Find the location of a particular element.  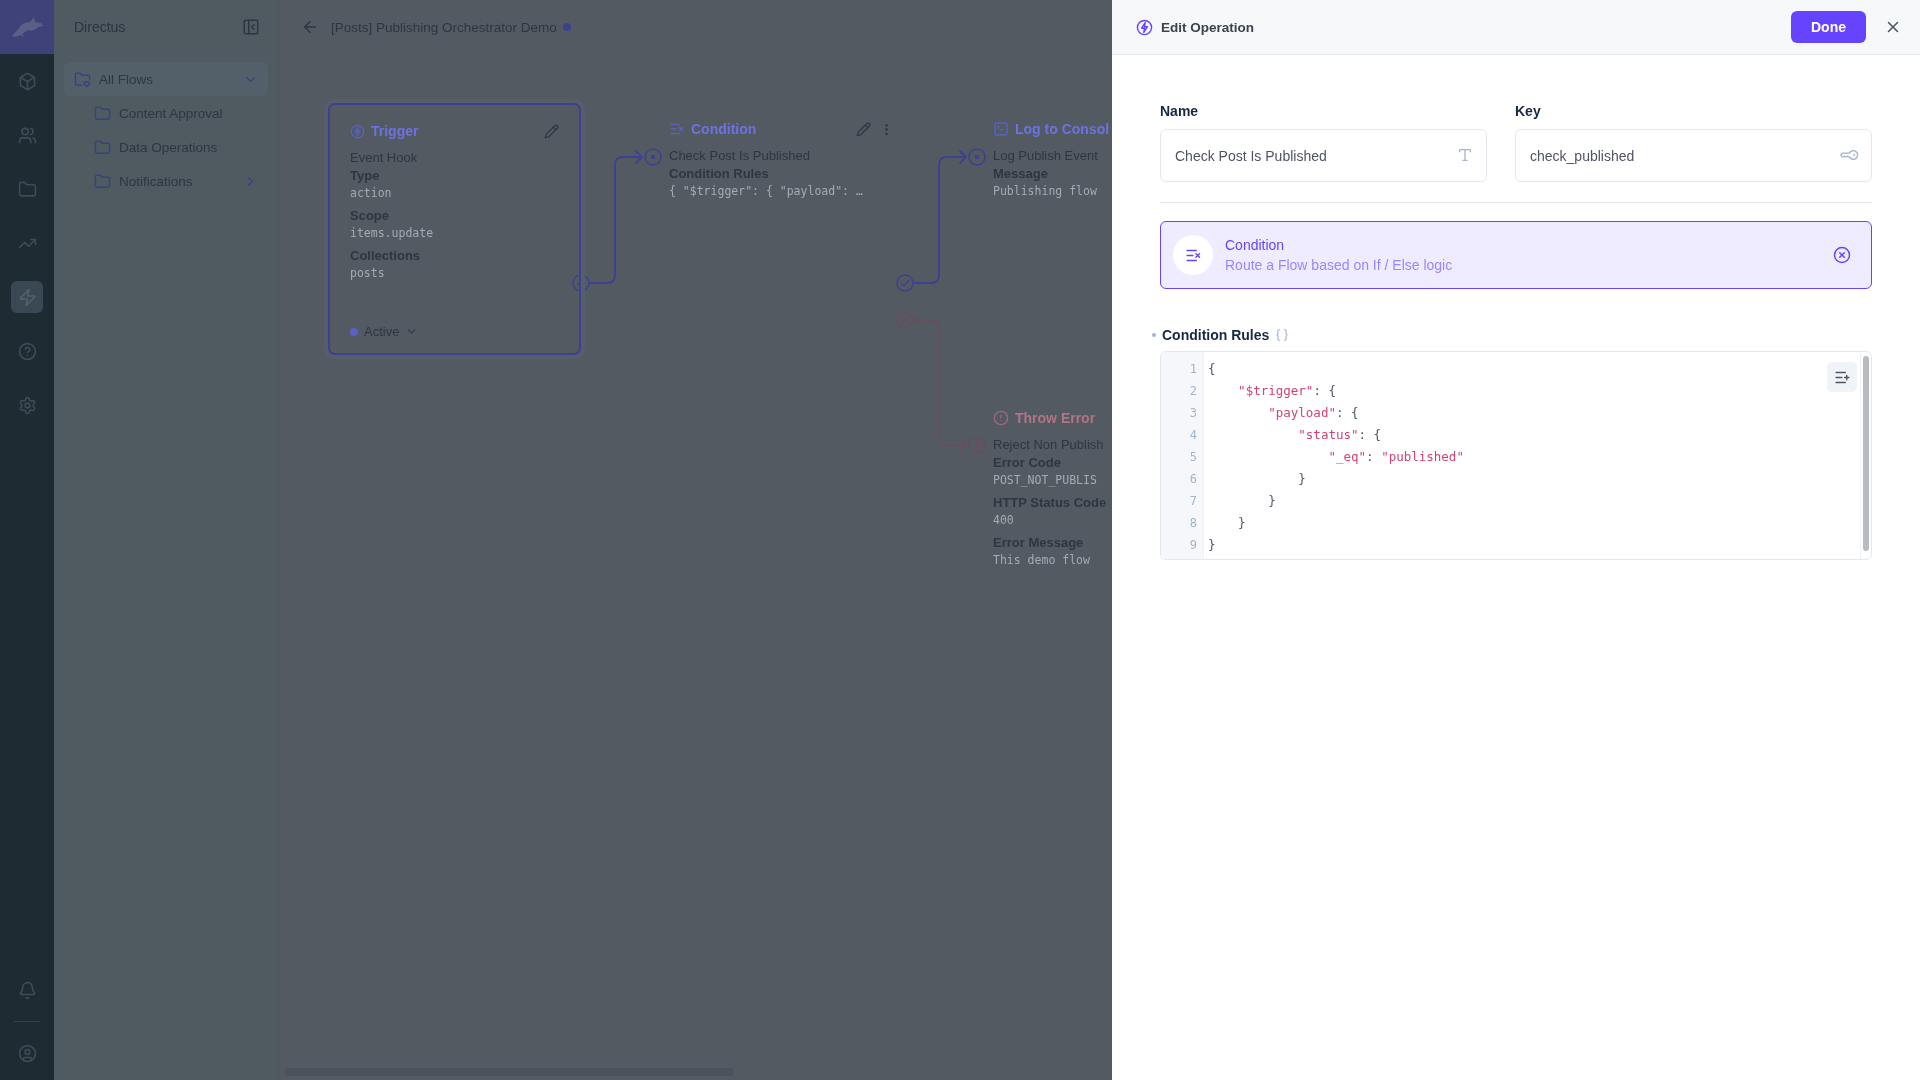

code-line: "payload": { is located at coordinates (1313, 413).